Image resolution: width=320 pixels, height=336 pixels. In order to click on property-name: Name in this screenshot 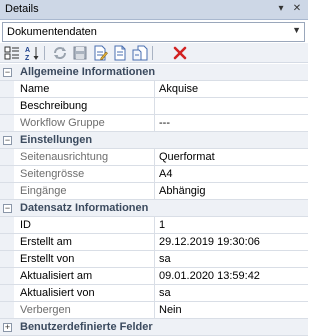, I will do `click(35, 89)`.